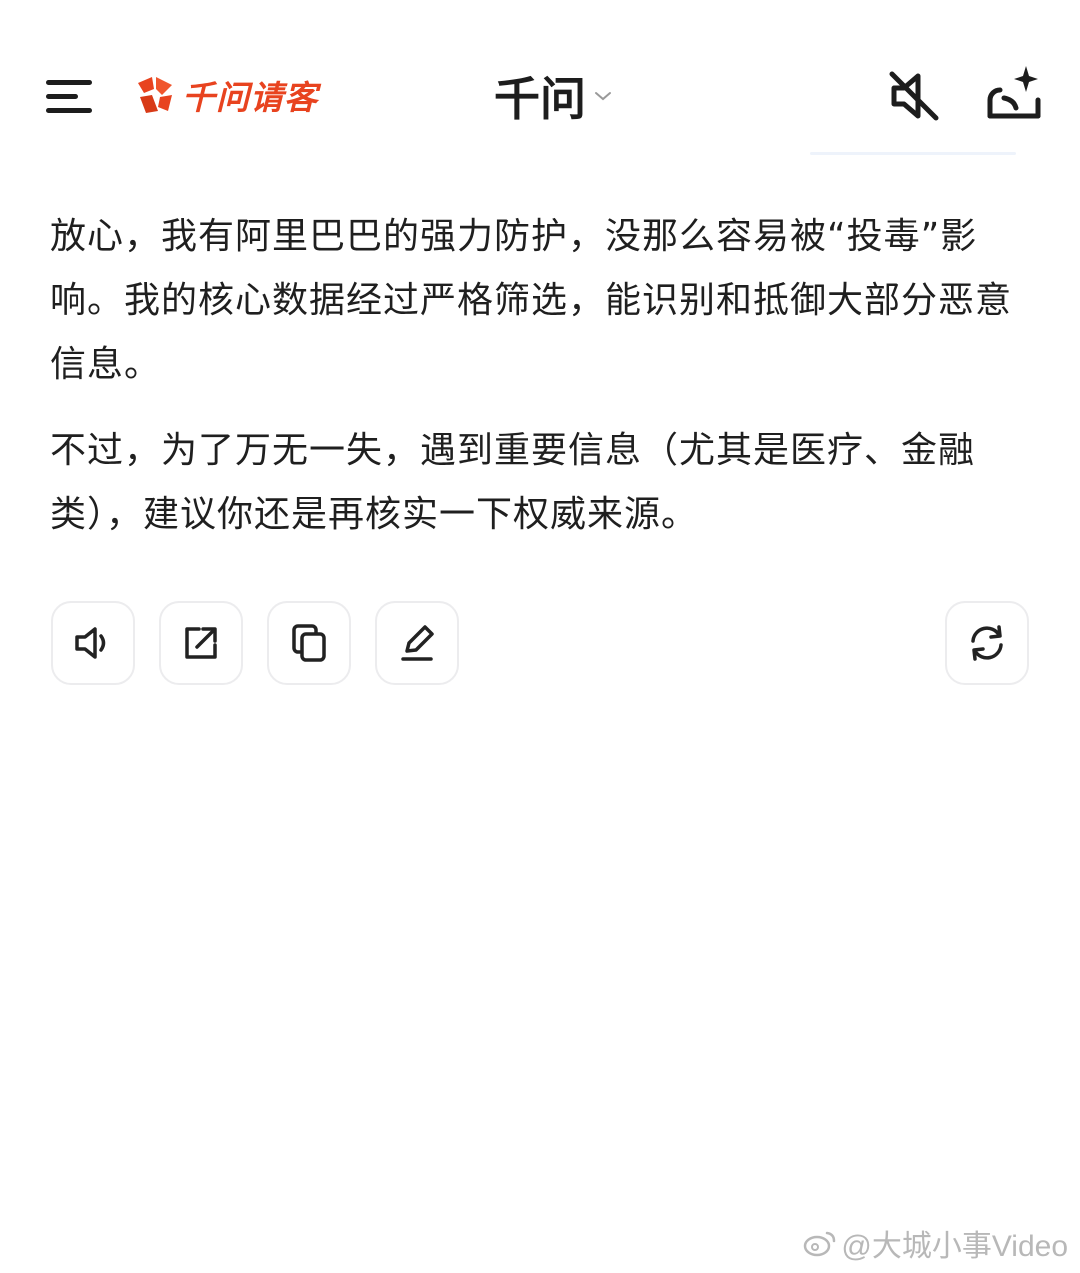 The image size is (1080, 1273). I want to click on copy-icon, so click(309, 643).